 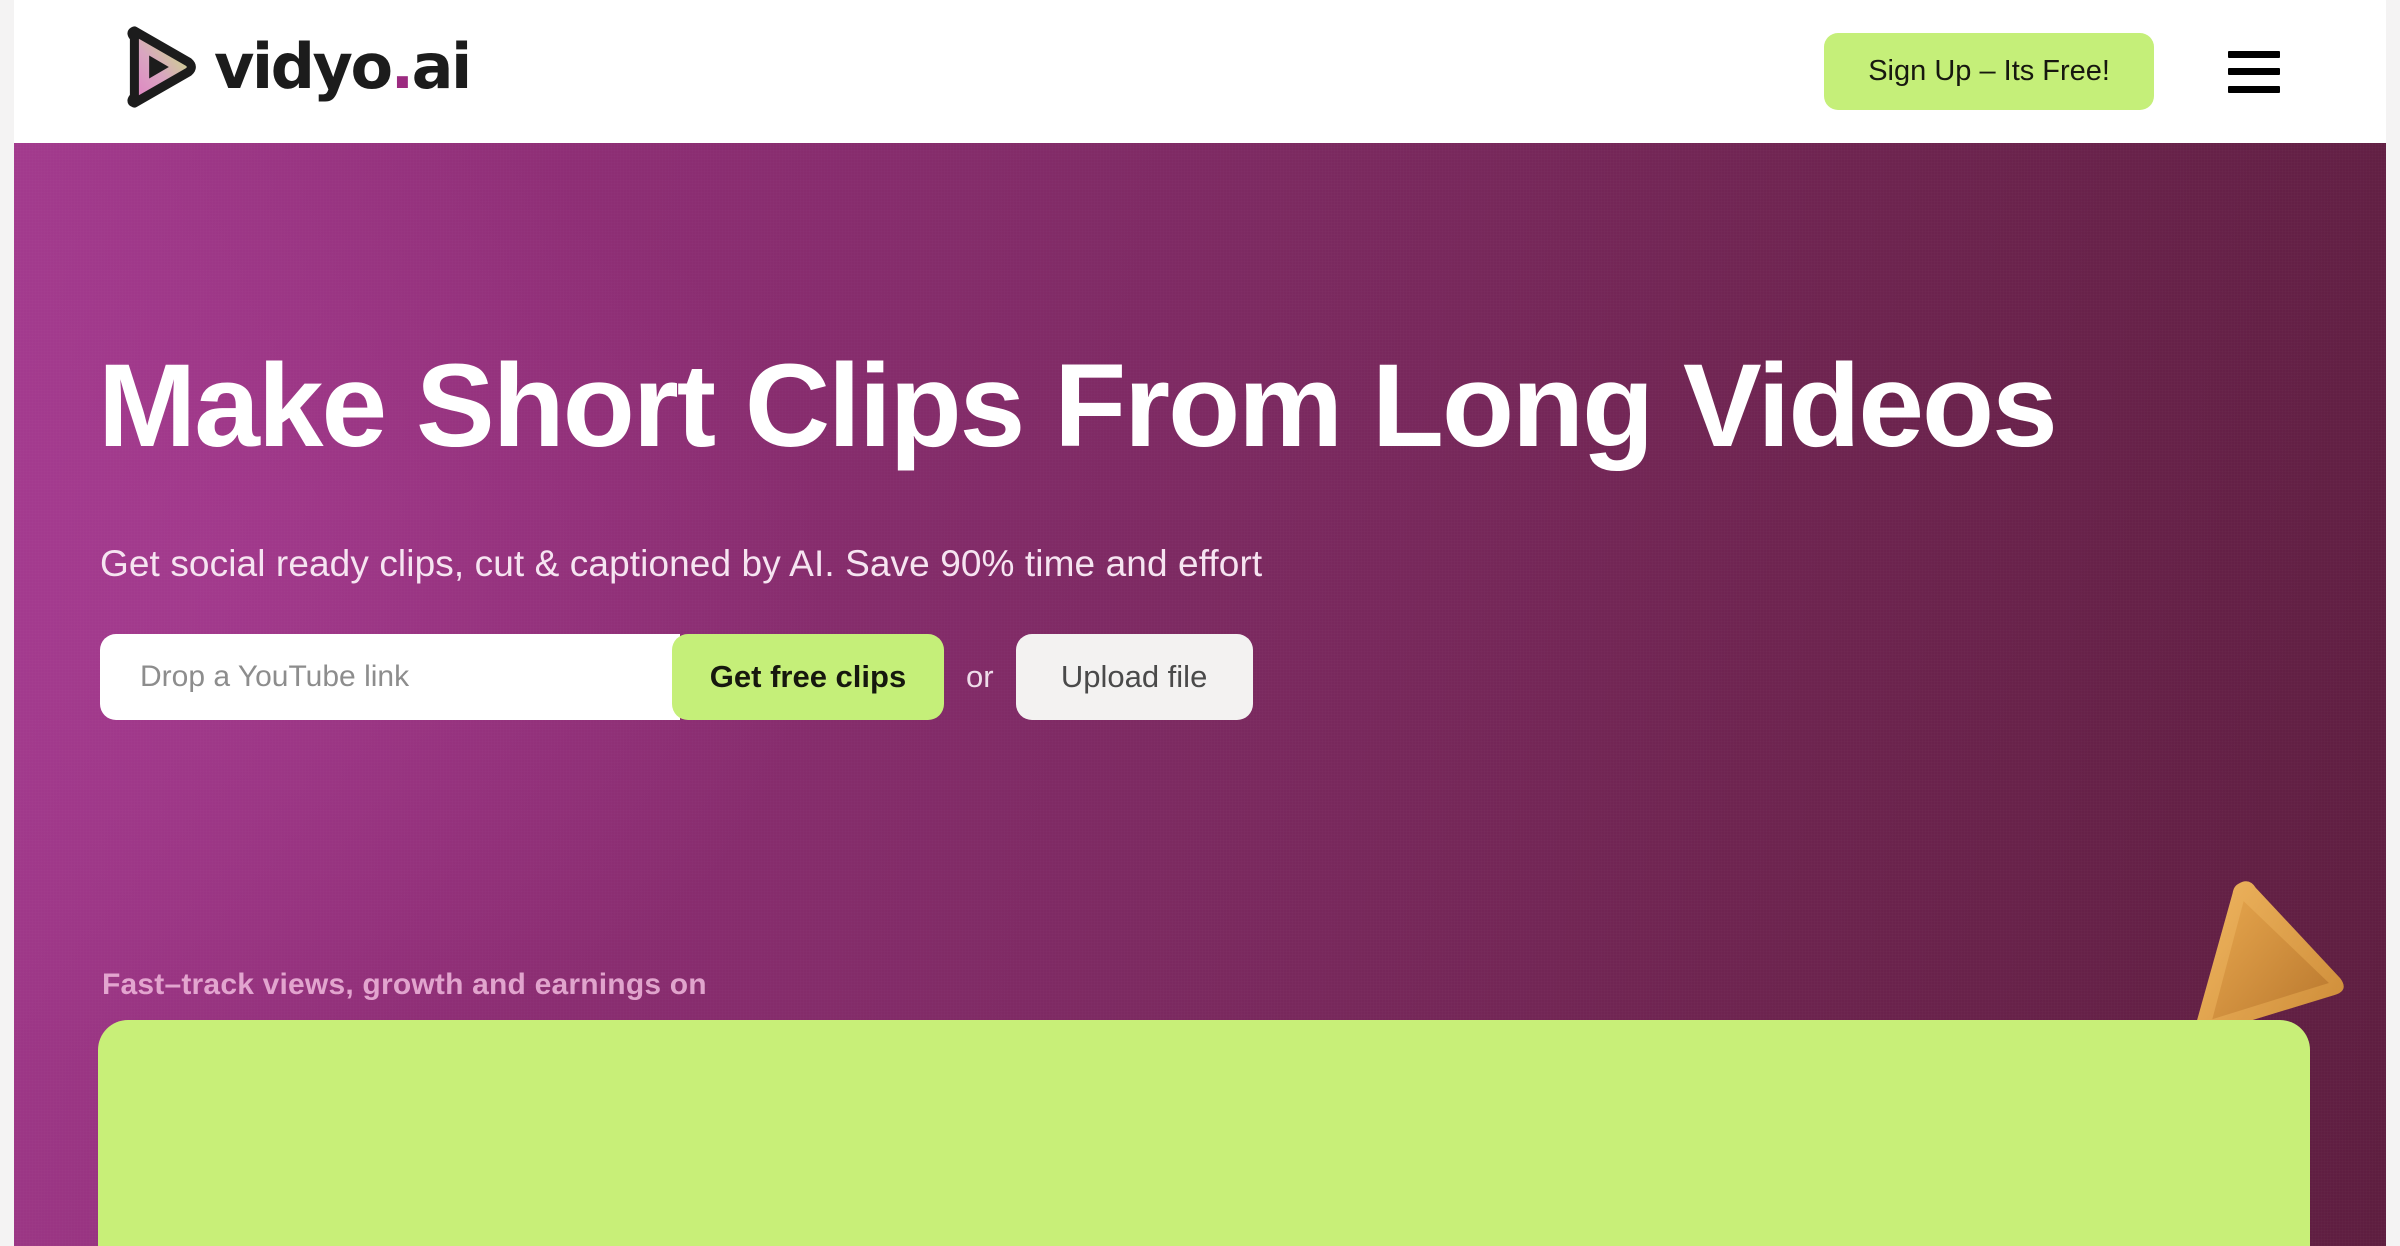 I want to click on site-header: vidyo.ai Sign Up – Its Free!, so click(x=1200, y=71).